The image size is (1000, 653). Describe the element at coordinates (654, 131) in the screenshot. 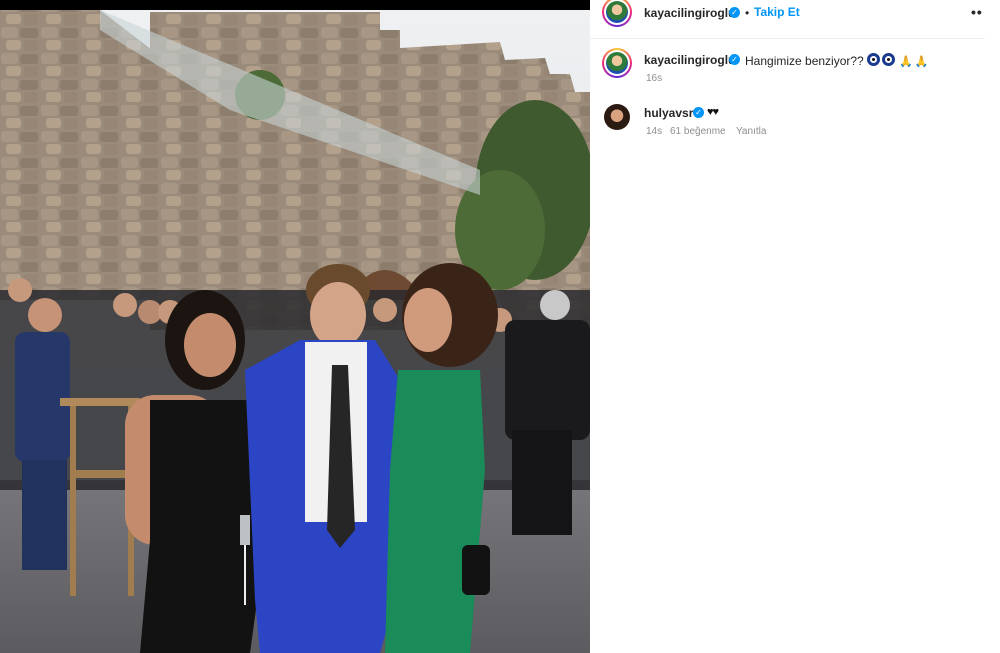

I see `comment-time: 14s` at that location.